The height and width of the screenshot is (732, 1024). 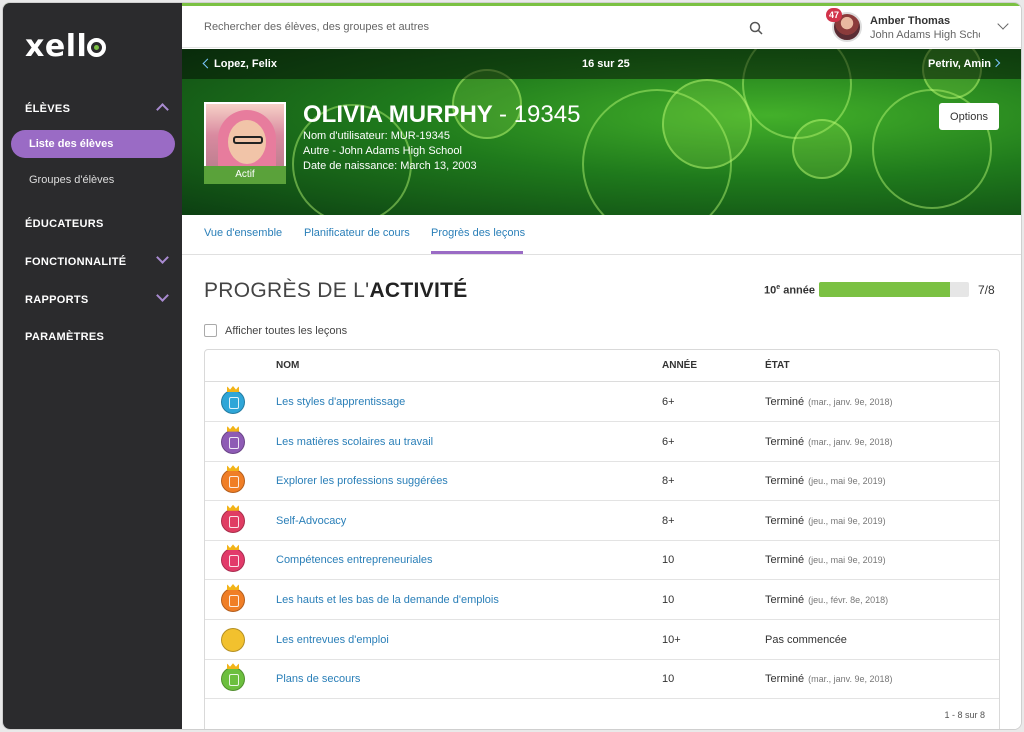 I want to click on table-header: NOM ANNÉE ÉTAT, so click(x=602, y=366).